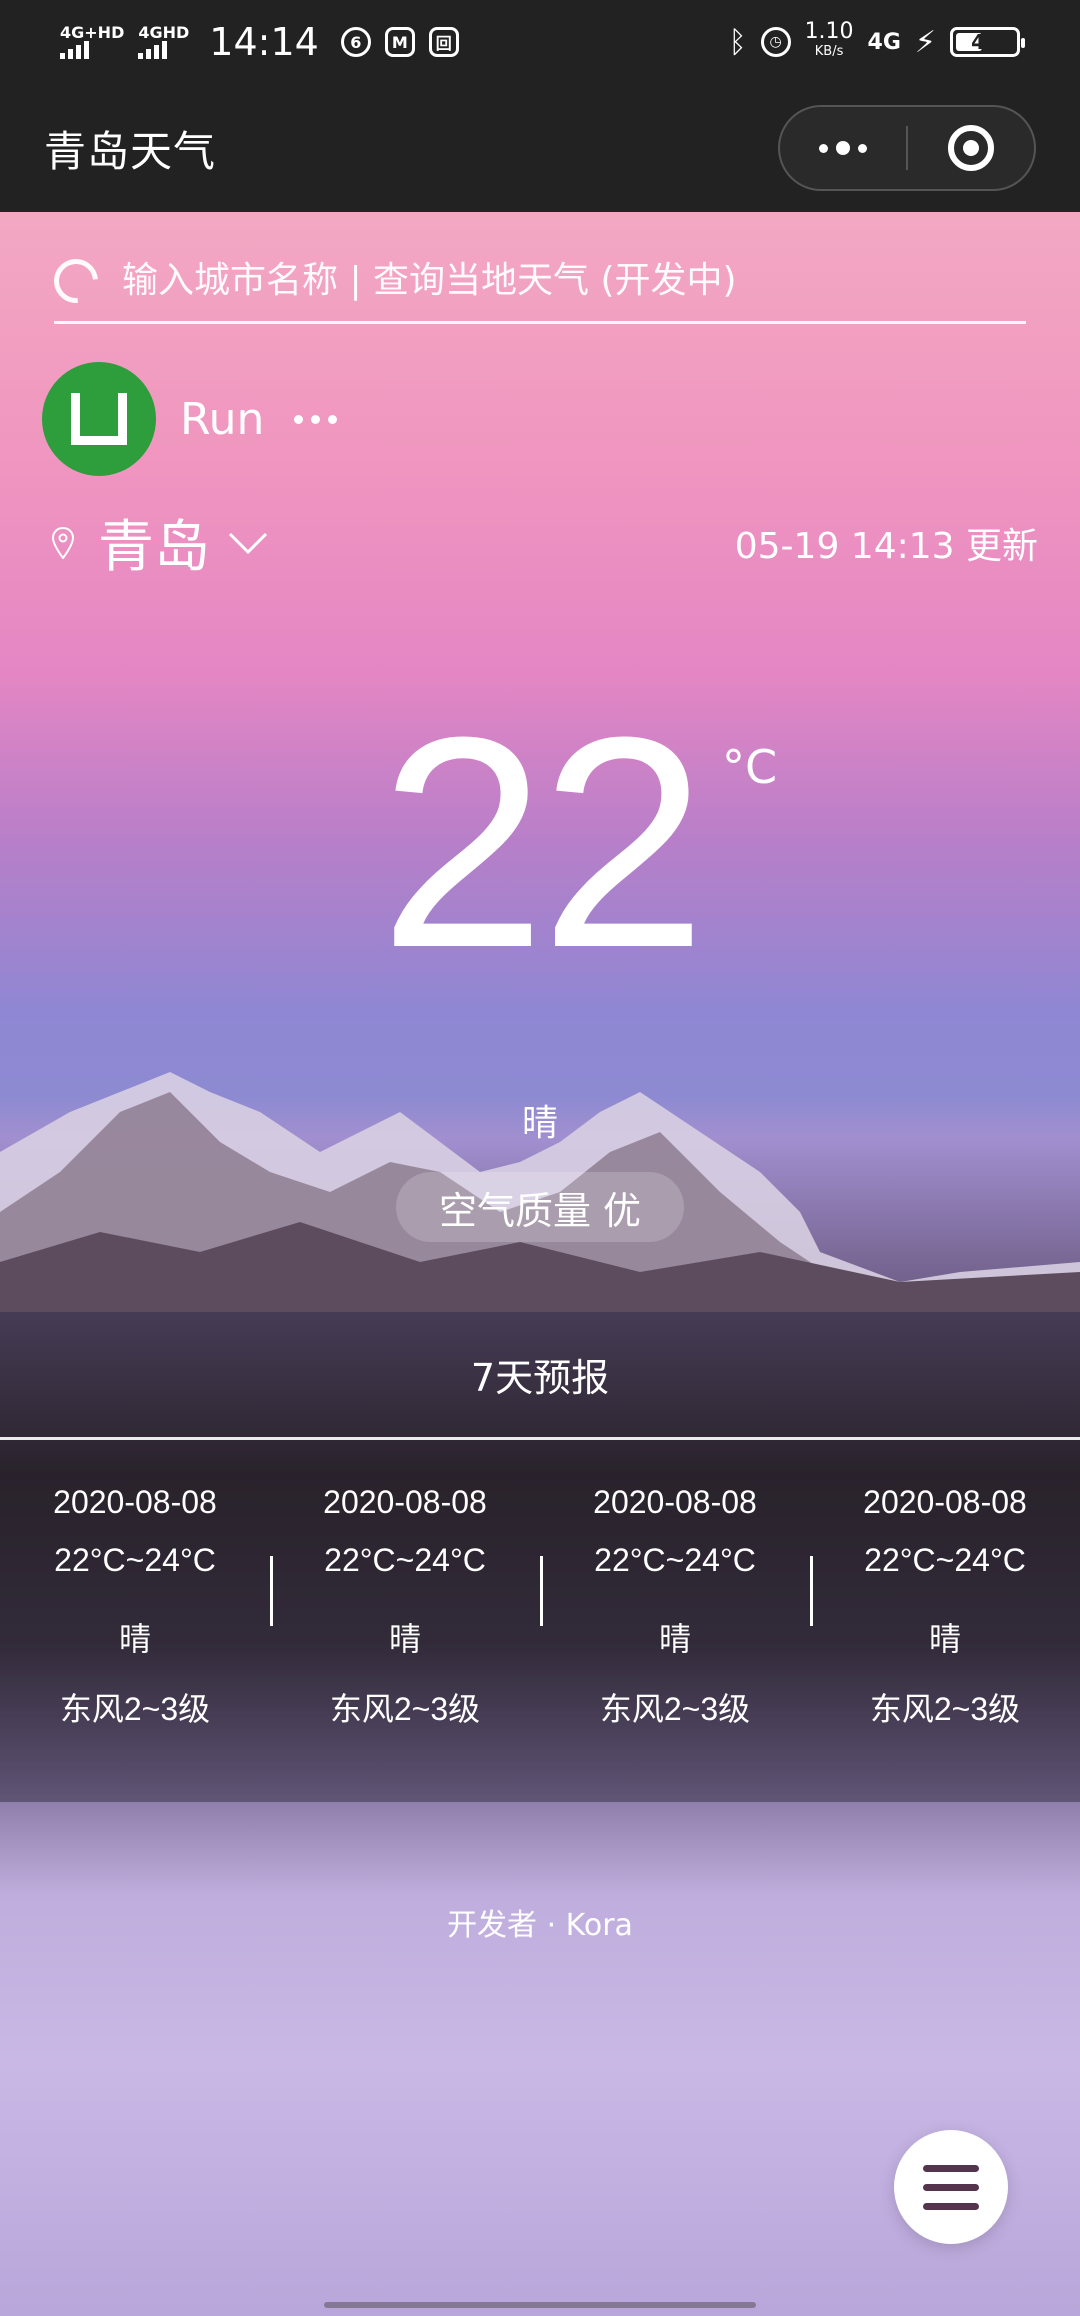  I want to click on forecast-title: 7天预报, so click(540, 1376).